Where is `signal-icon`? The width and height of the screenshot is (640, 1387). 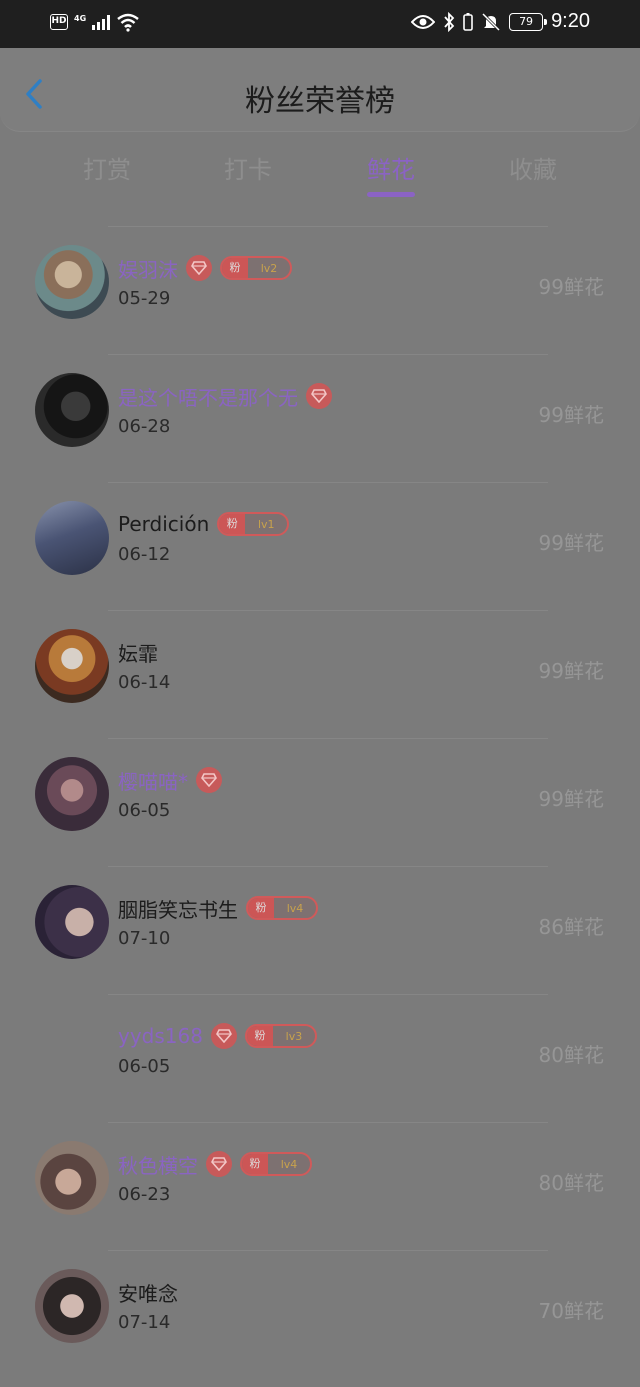 signal-icon is located at coordinates (101, 22).